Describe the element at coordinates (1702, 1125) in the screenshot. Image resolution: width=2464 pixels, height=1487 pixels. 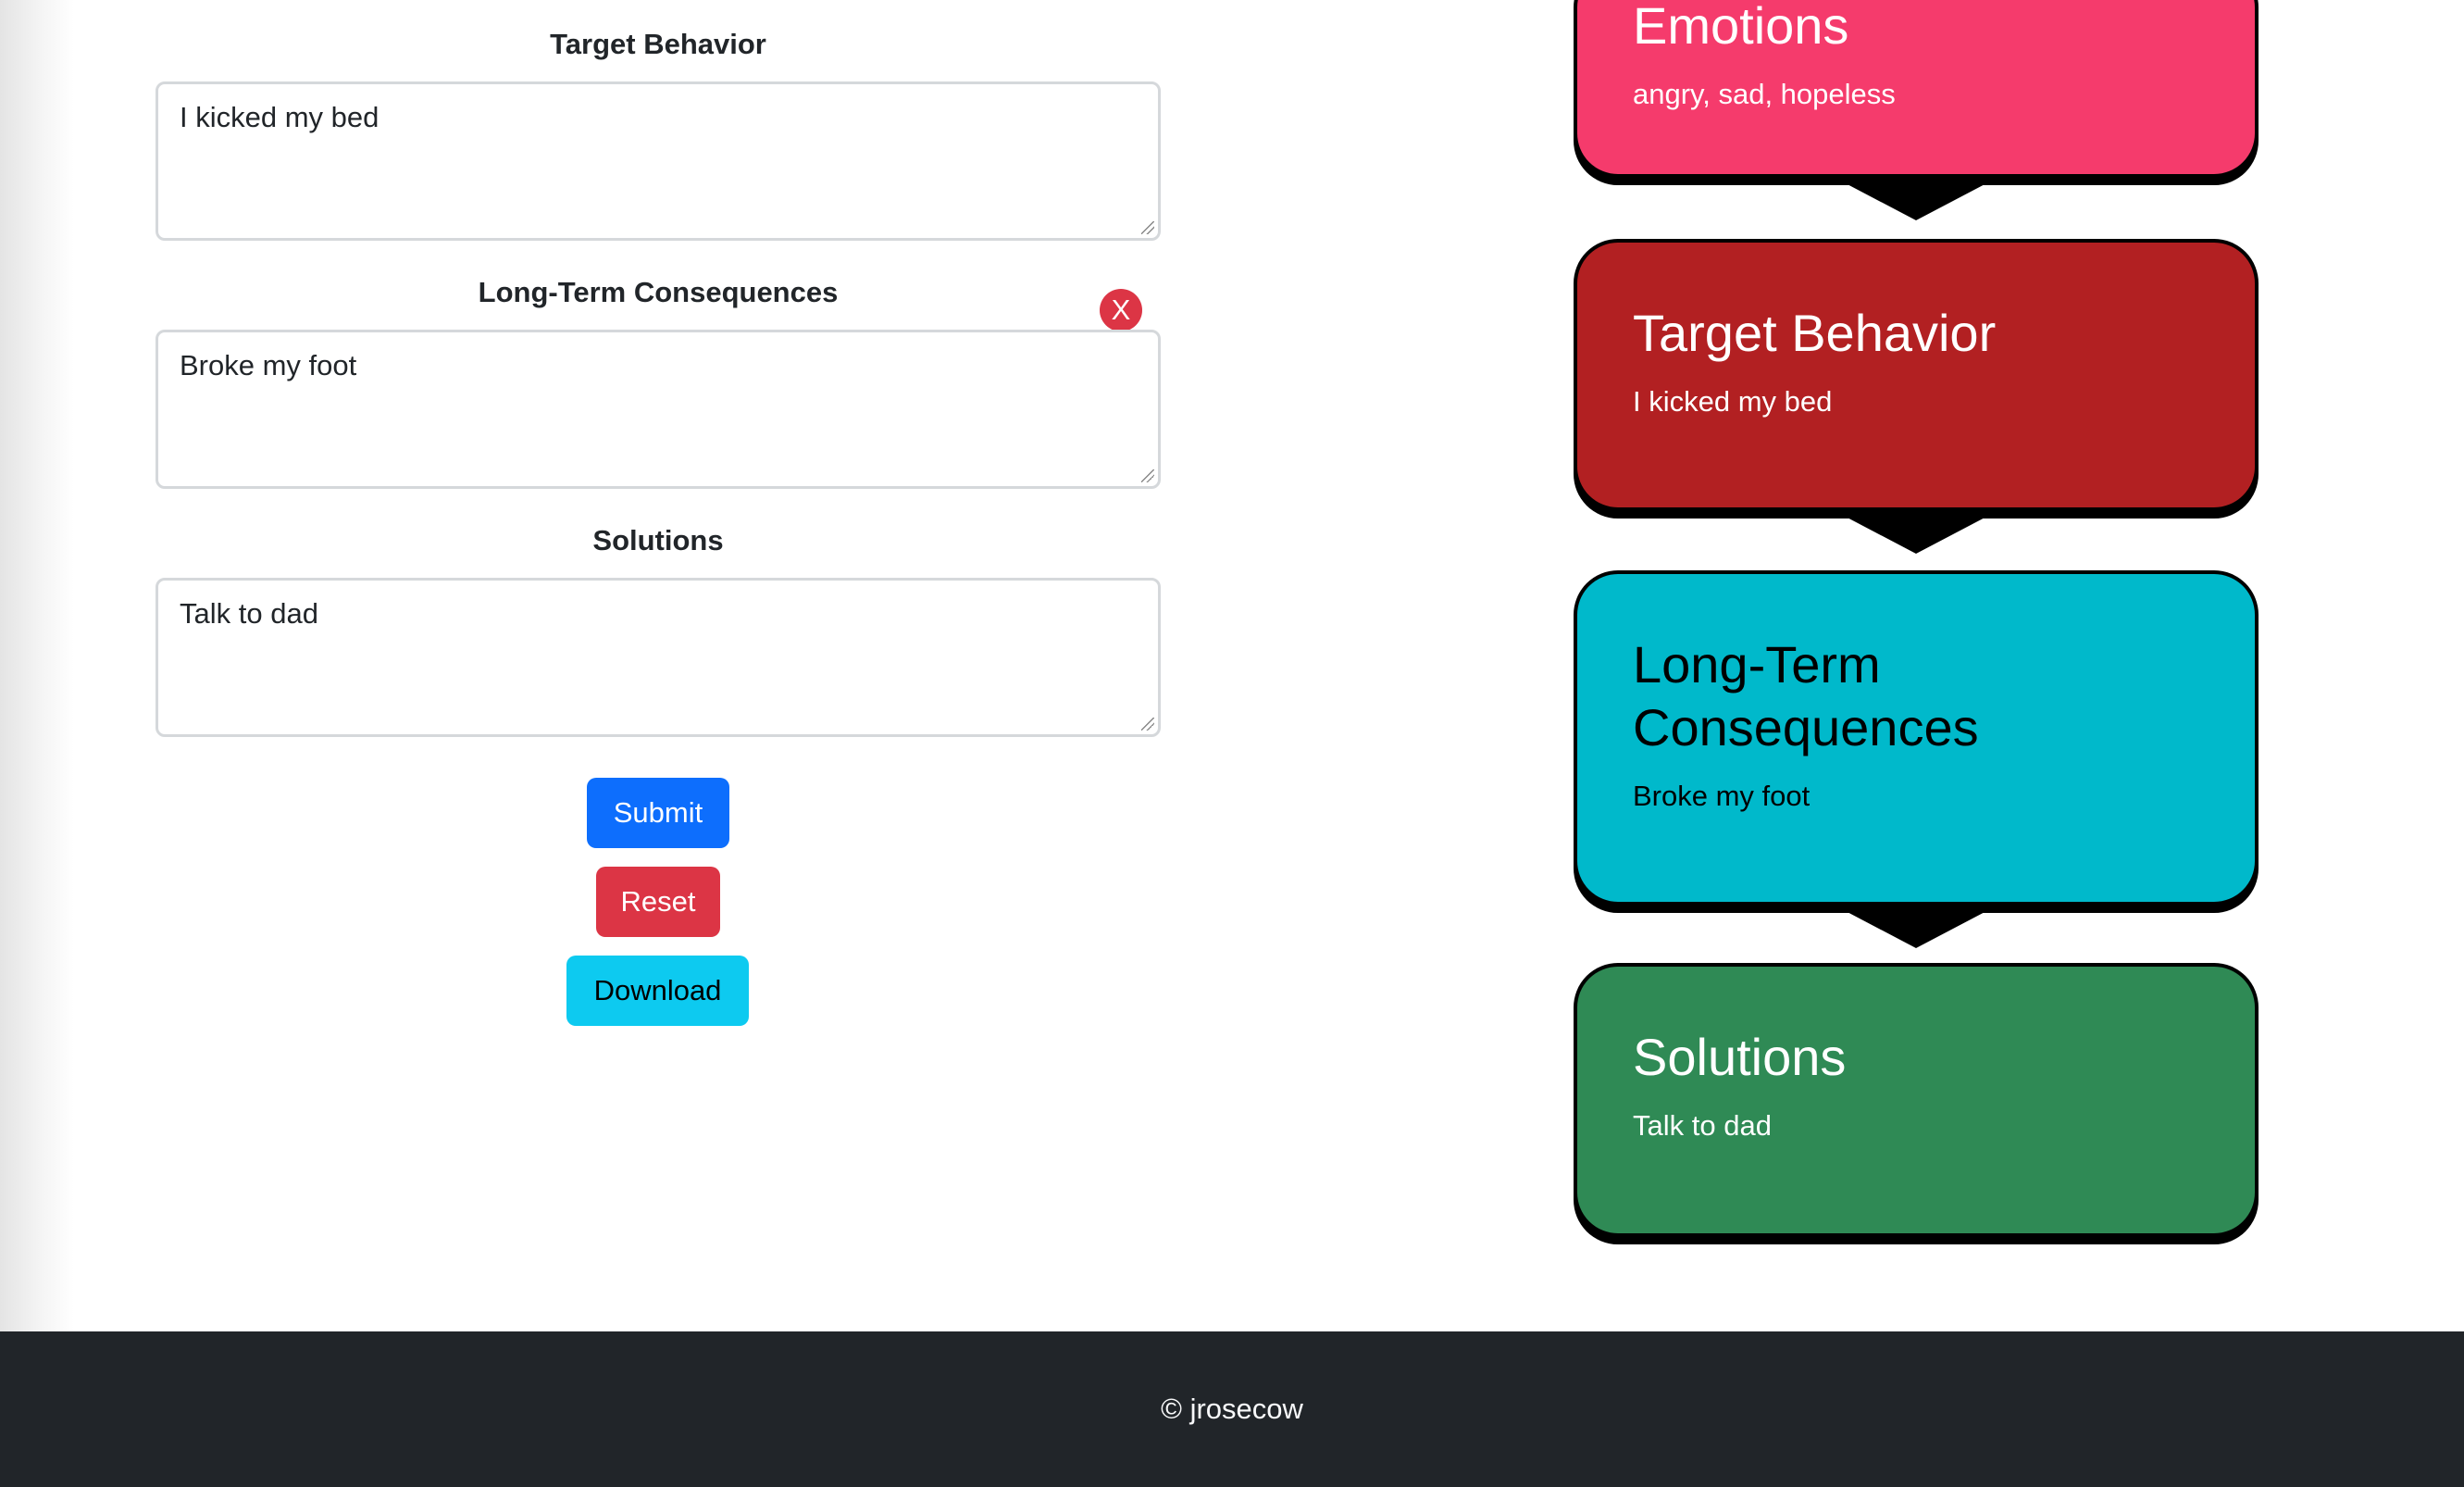
I see `solutions-card-text: Talk to dad` at that location.